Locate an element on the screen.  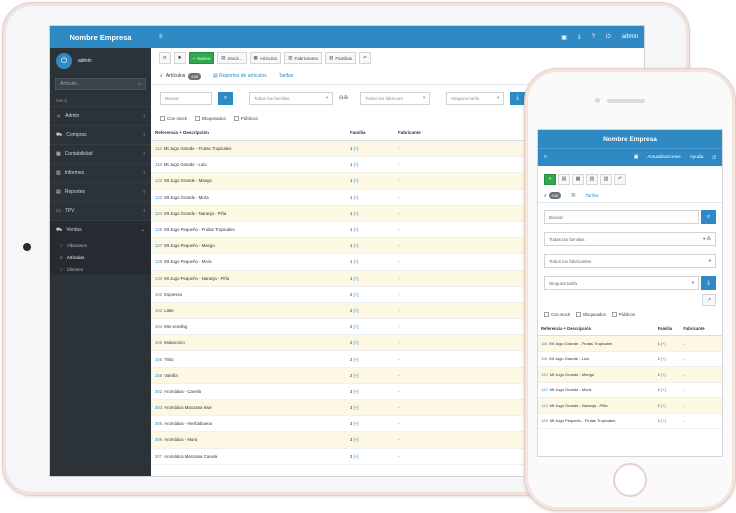
tree-icon: ⊟⁂ is located at coordinates (343, 98).